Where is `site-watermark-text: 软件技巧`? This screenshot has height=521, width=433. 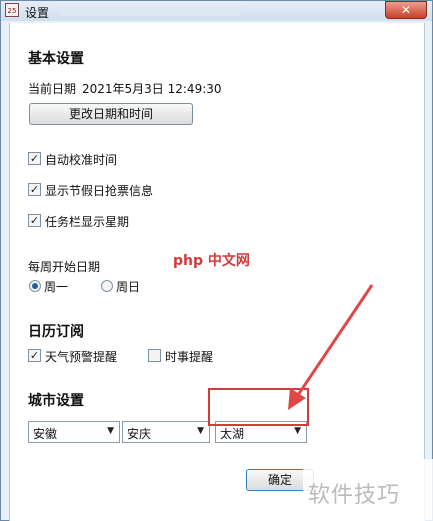 site-watermark-text: 软件技巧 is located at coordinates (354, 495).